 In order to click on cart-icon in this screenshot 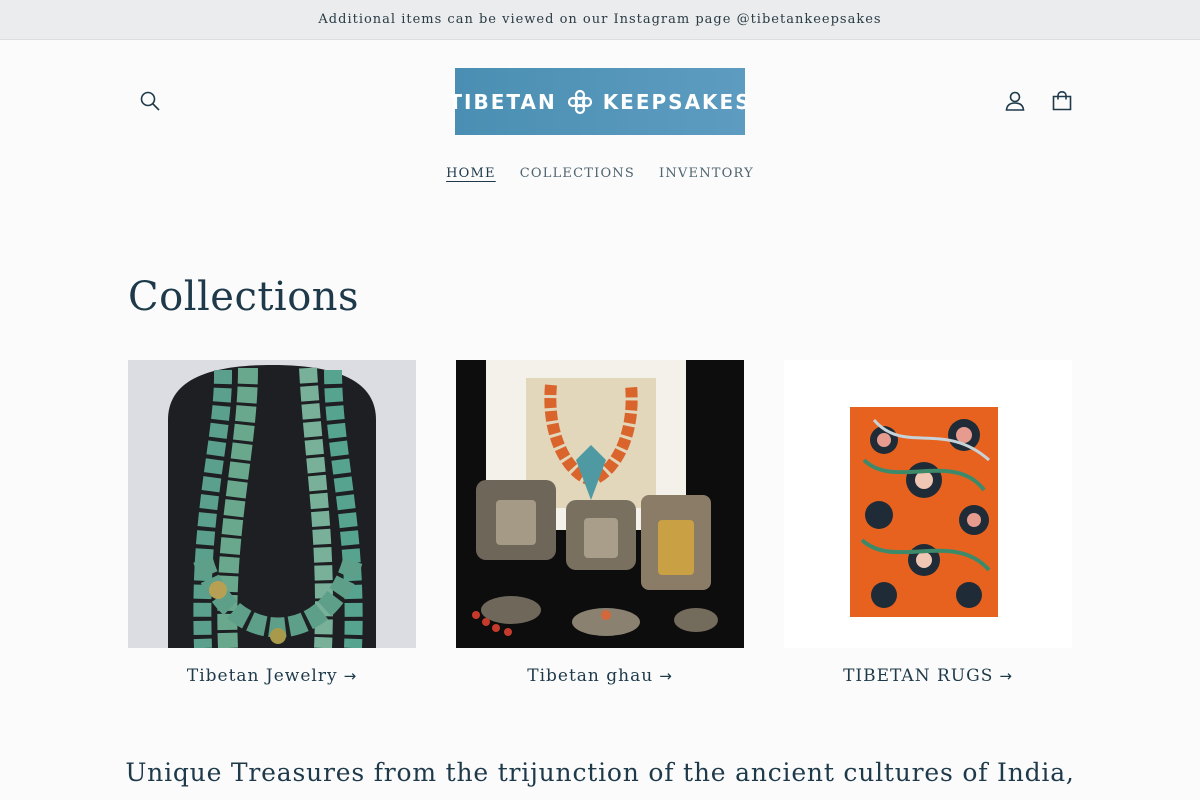, I will do `click(1062, 100)`.